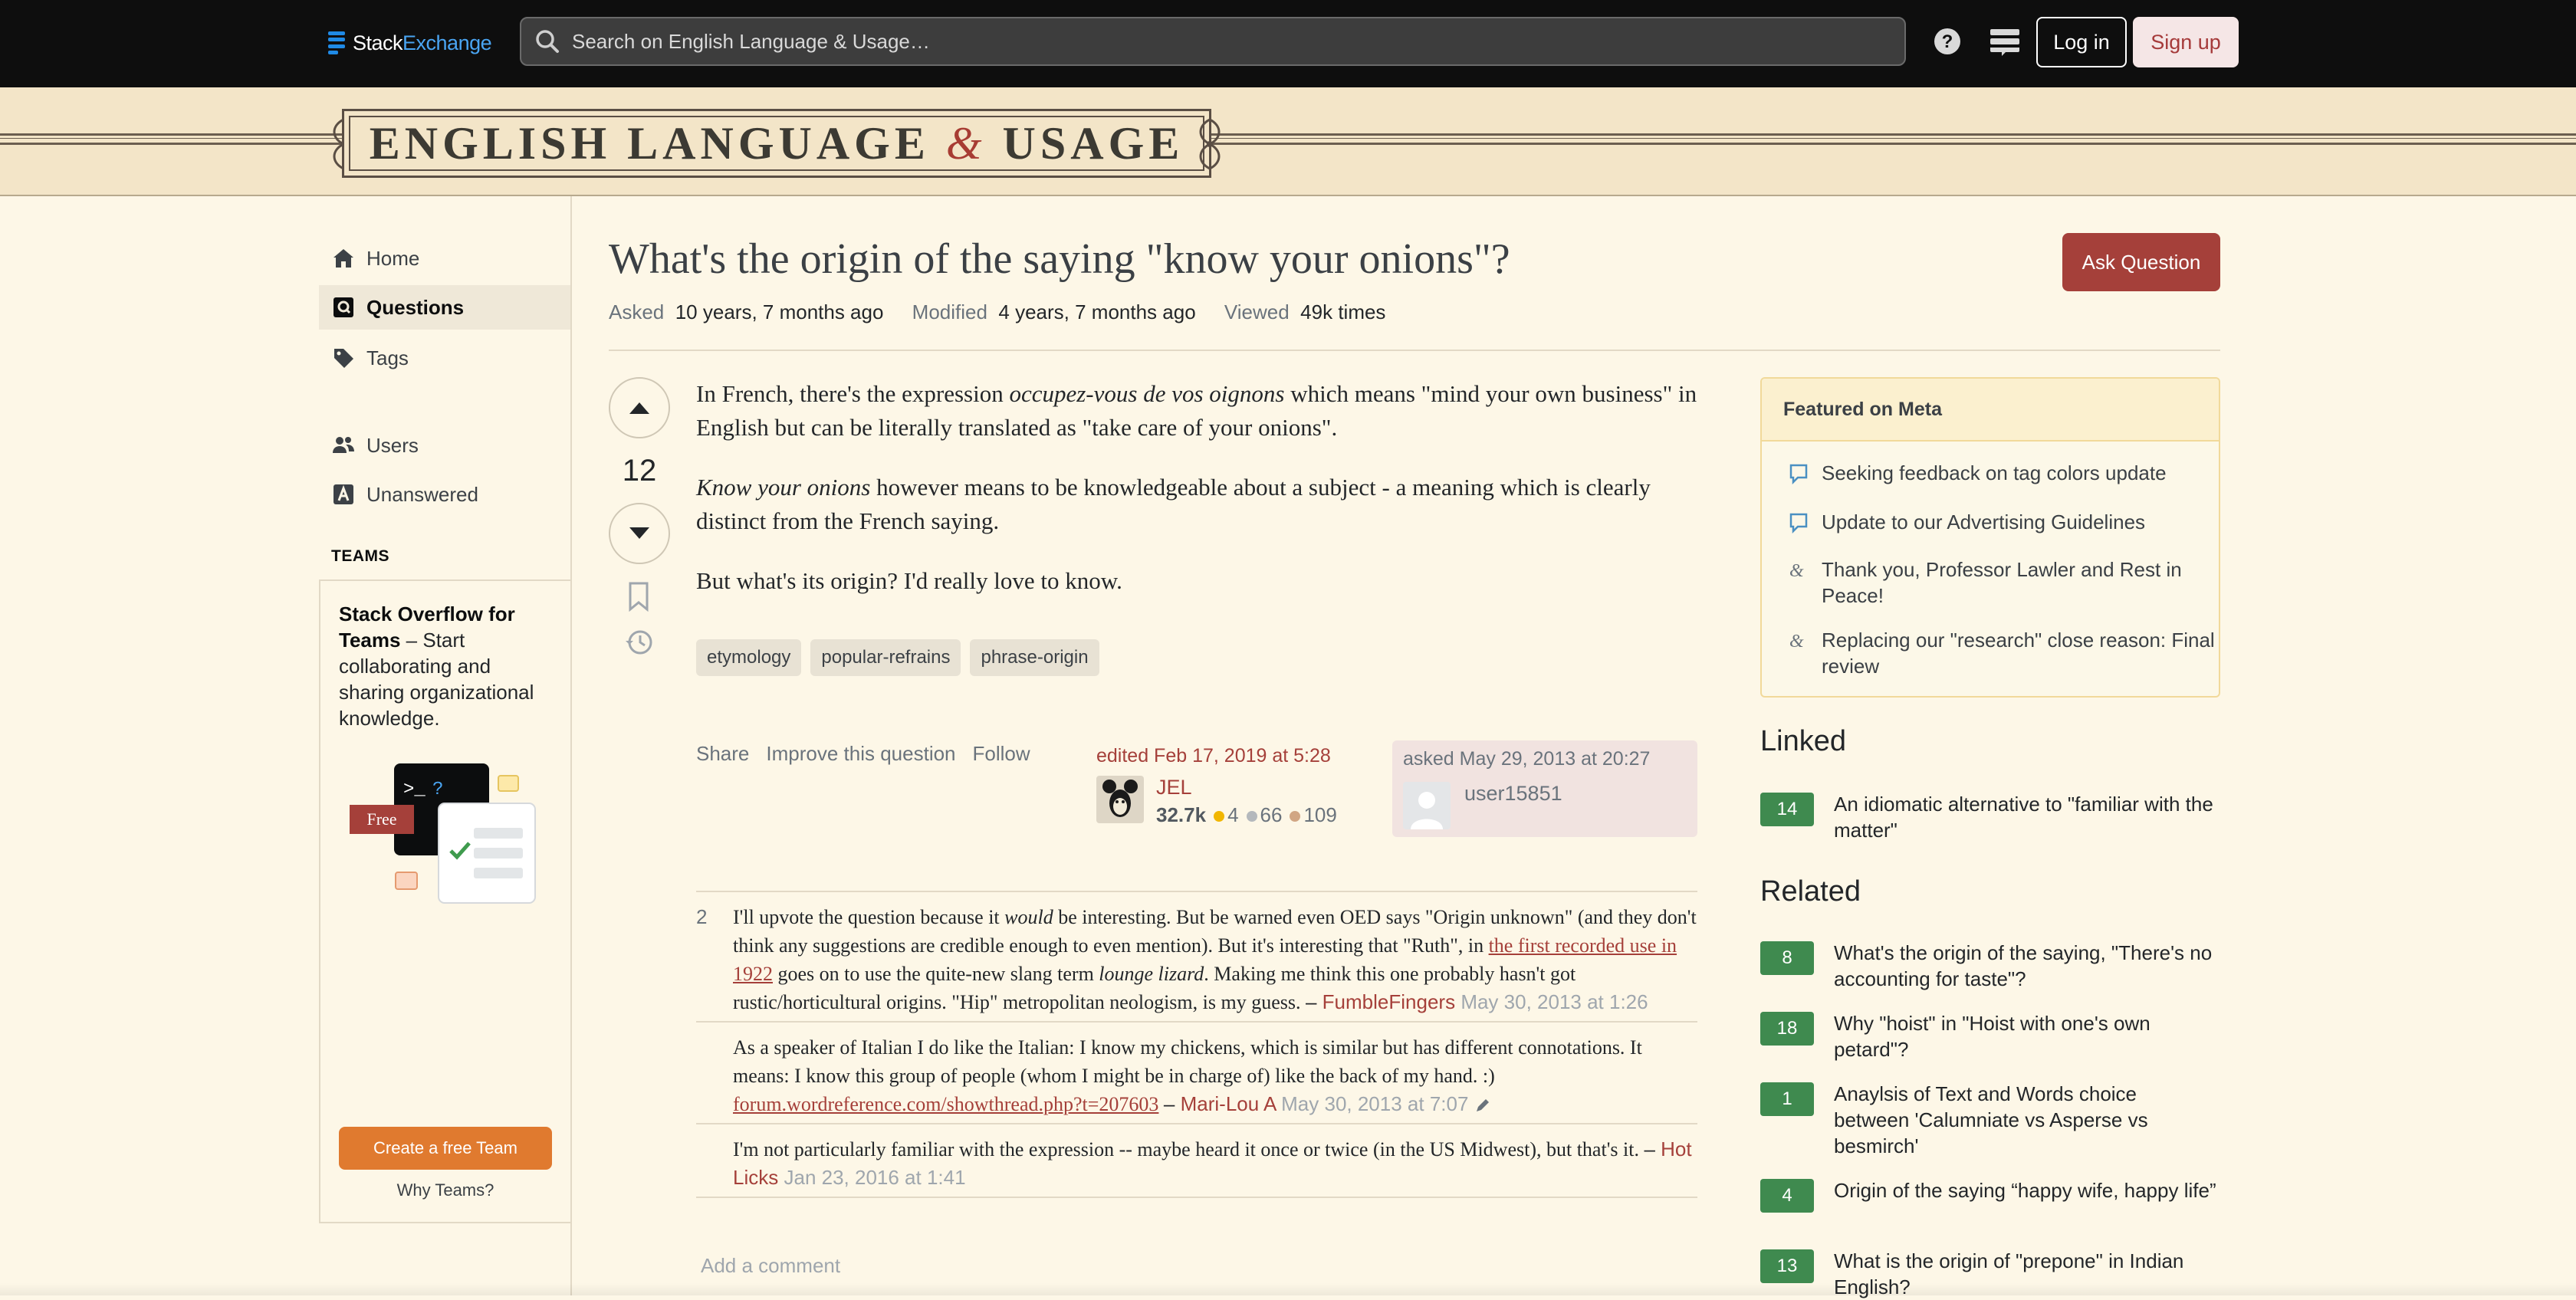 The height and width of the screenshot is (1300, 2576). What do you see at coordinates (875, 1177) in the screenshot?
I see `comment-date: Jan 23, 2016 at 1:41` at bounding box center [875, 1177].